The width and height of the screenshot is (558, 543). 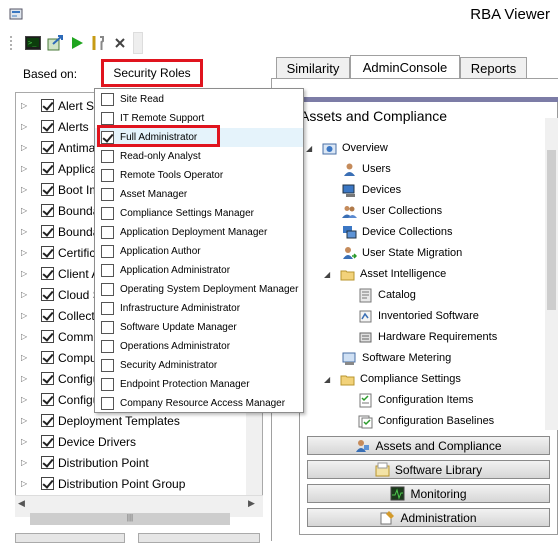 What do you see at coordinates (392, 379) in the screenshot?
I see `tree-node: ◢ Compliance Settings` at bounding box center [392, 379].